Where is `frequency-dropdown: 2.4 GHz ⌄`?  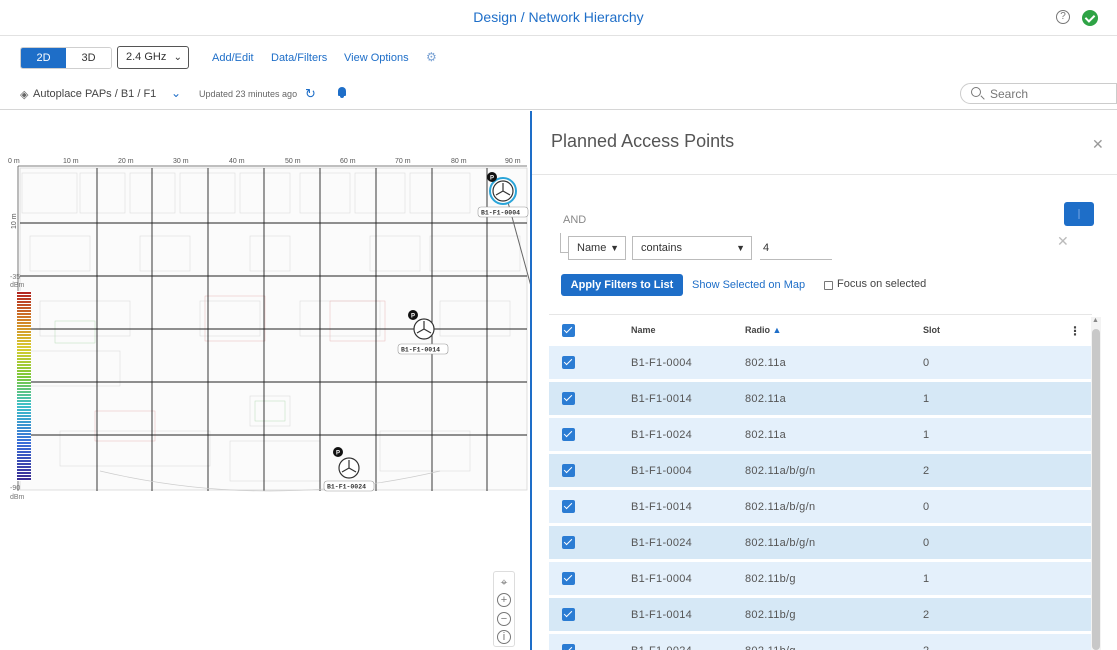
frequency-dropdown: 2.4 GHz ⌄ is located at coordinates (153, 57).